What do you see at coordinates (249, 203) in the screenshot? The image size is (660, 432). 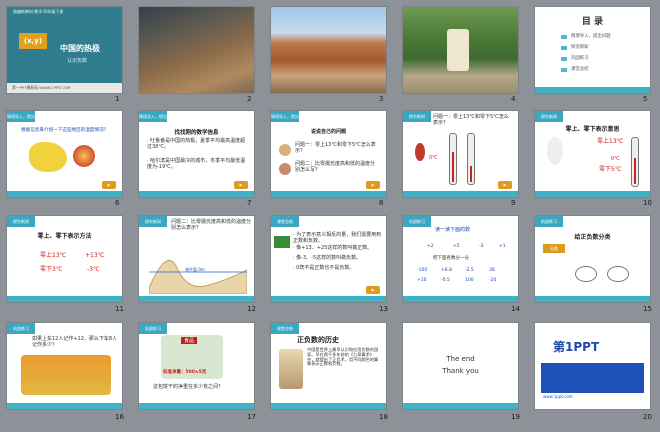 I see `slide-number: 7` at bounding box center [249, 203].